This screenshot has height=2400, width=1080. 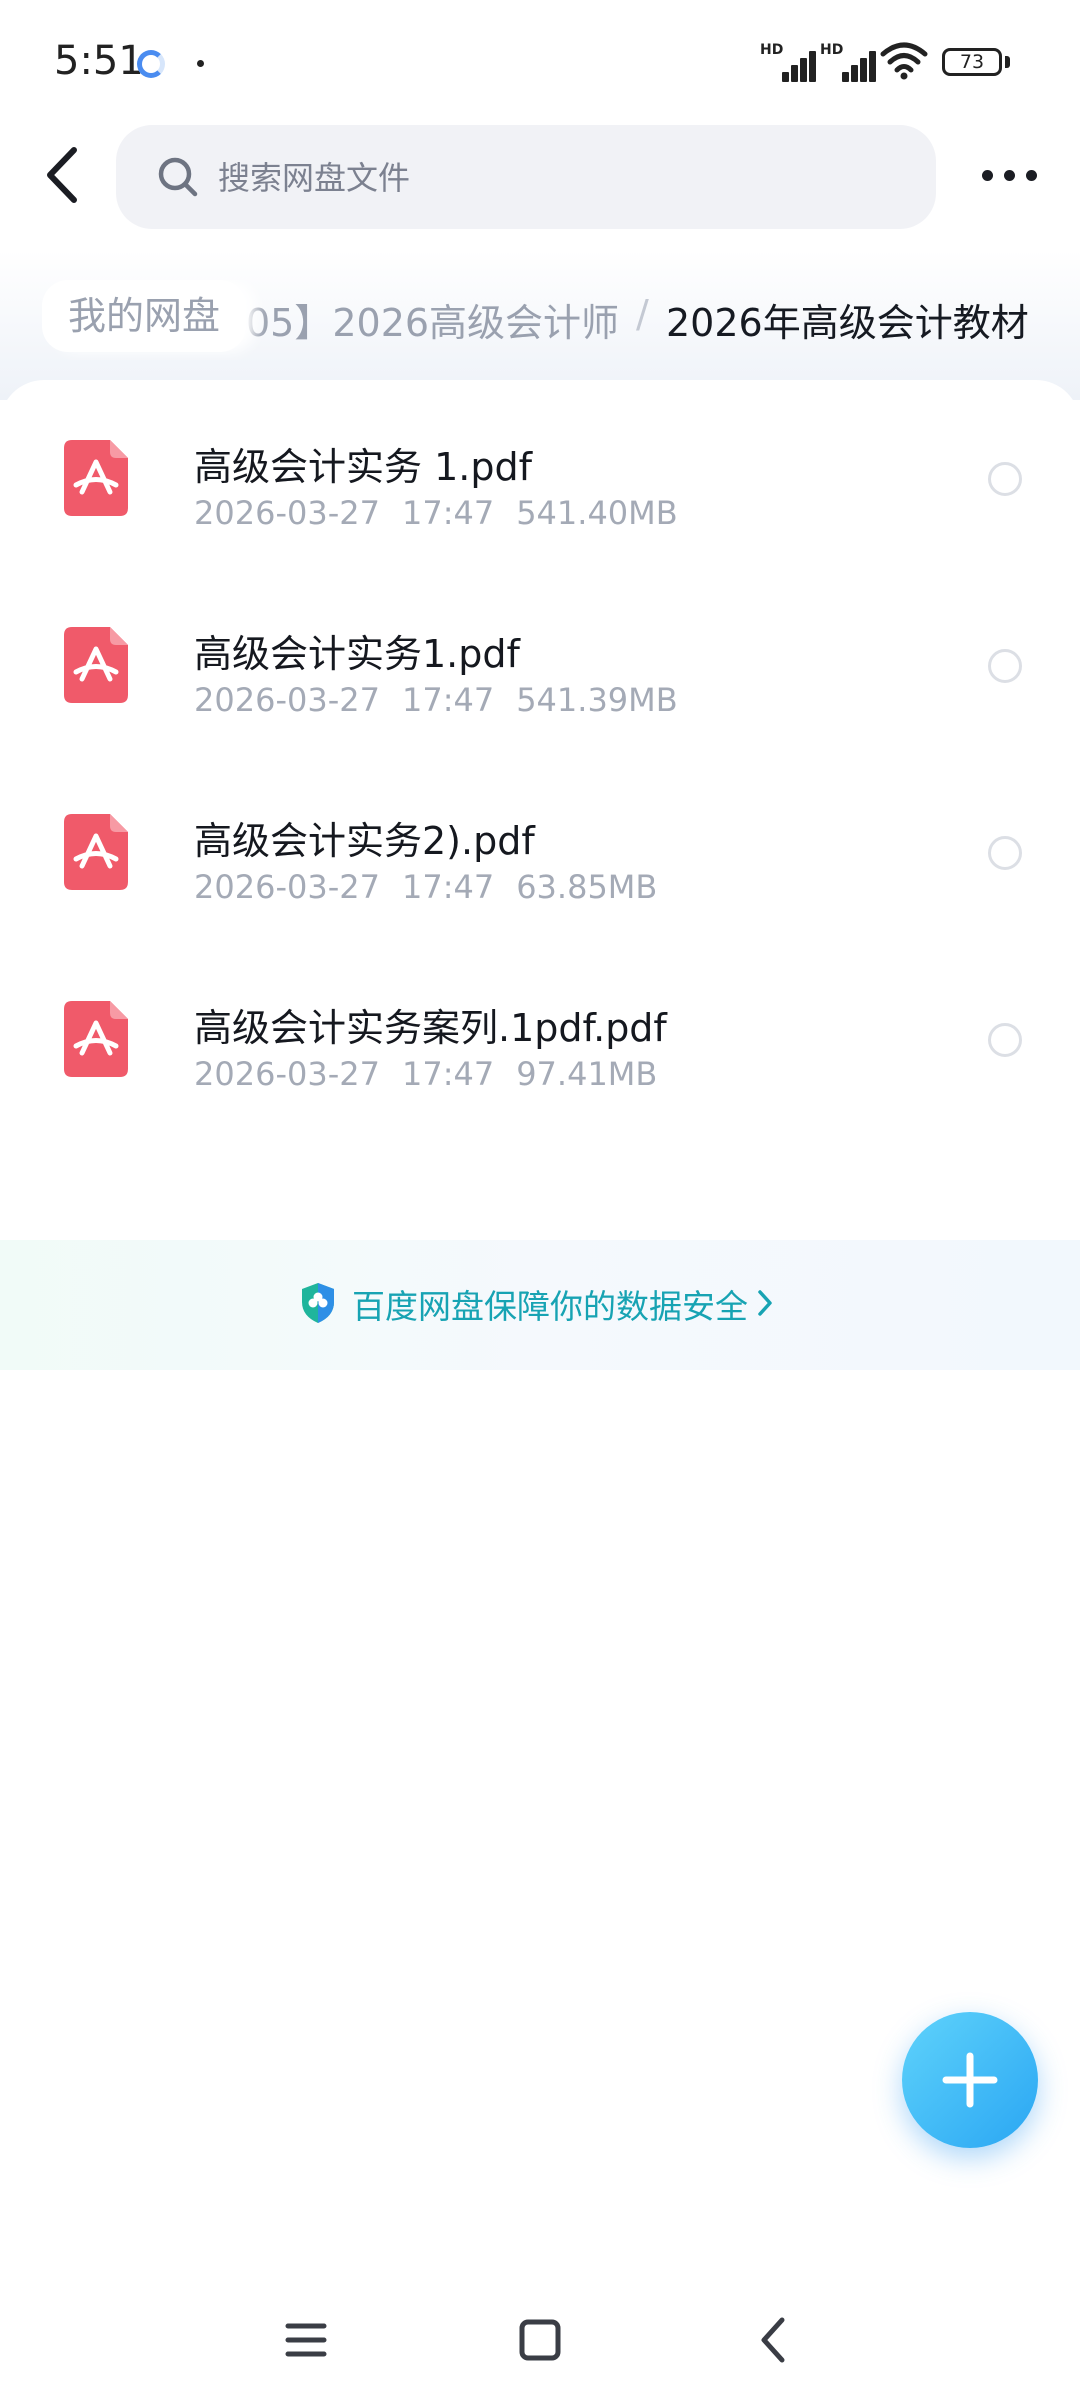 What do you see at coordinates (847, 323) in the screenshot?
I see `breadcrumb-item-current: 2026年高级会计教材` at bounding box center [847, 323].